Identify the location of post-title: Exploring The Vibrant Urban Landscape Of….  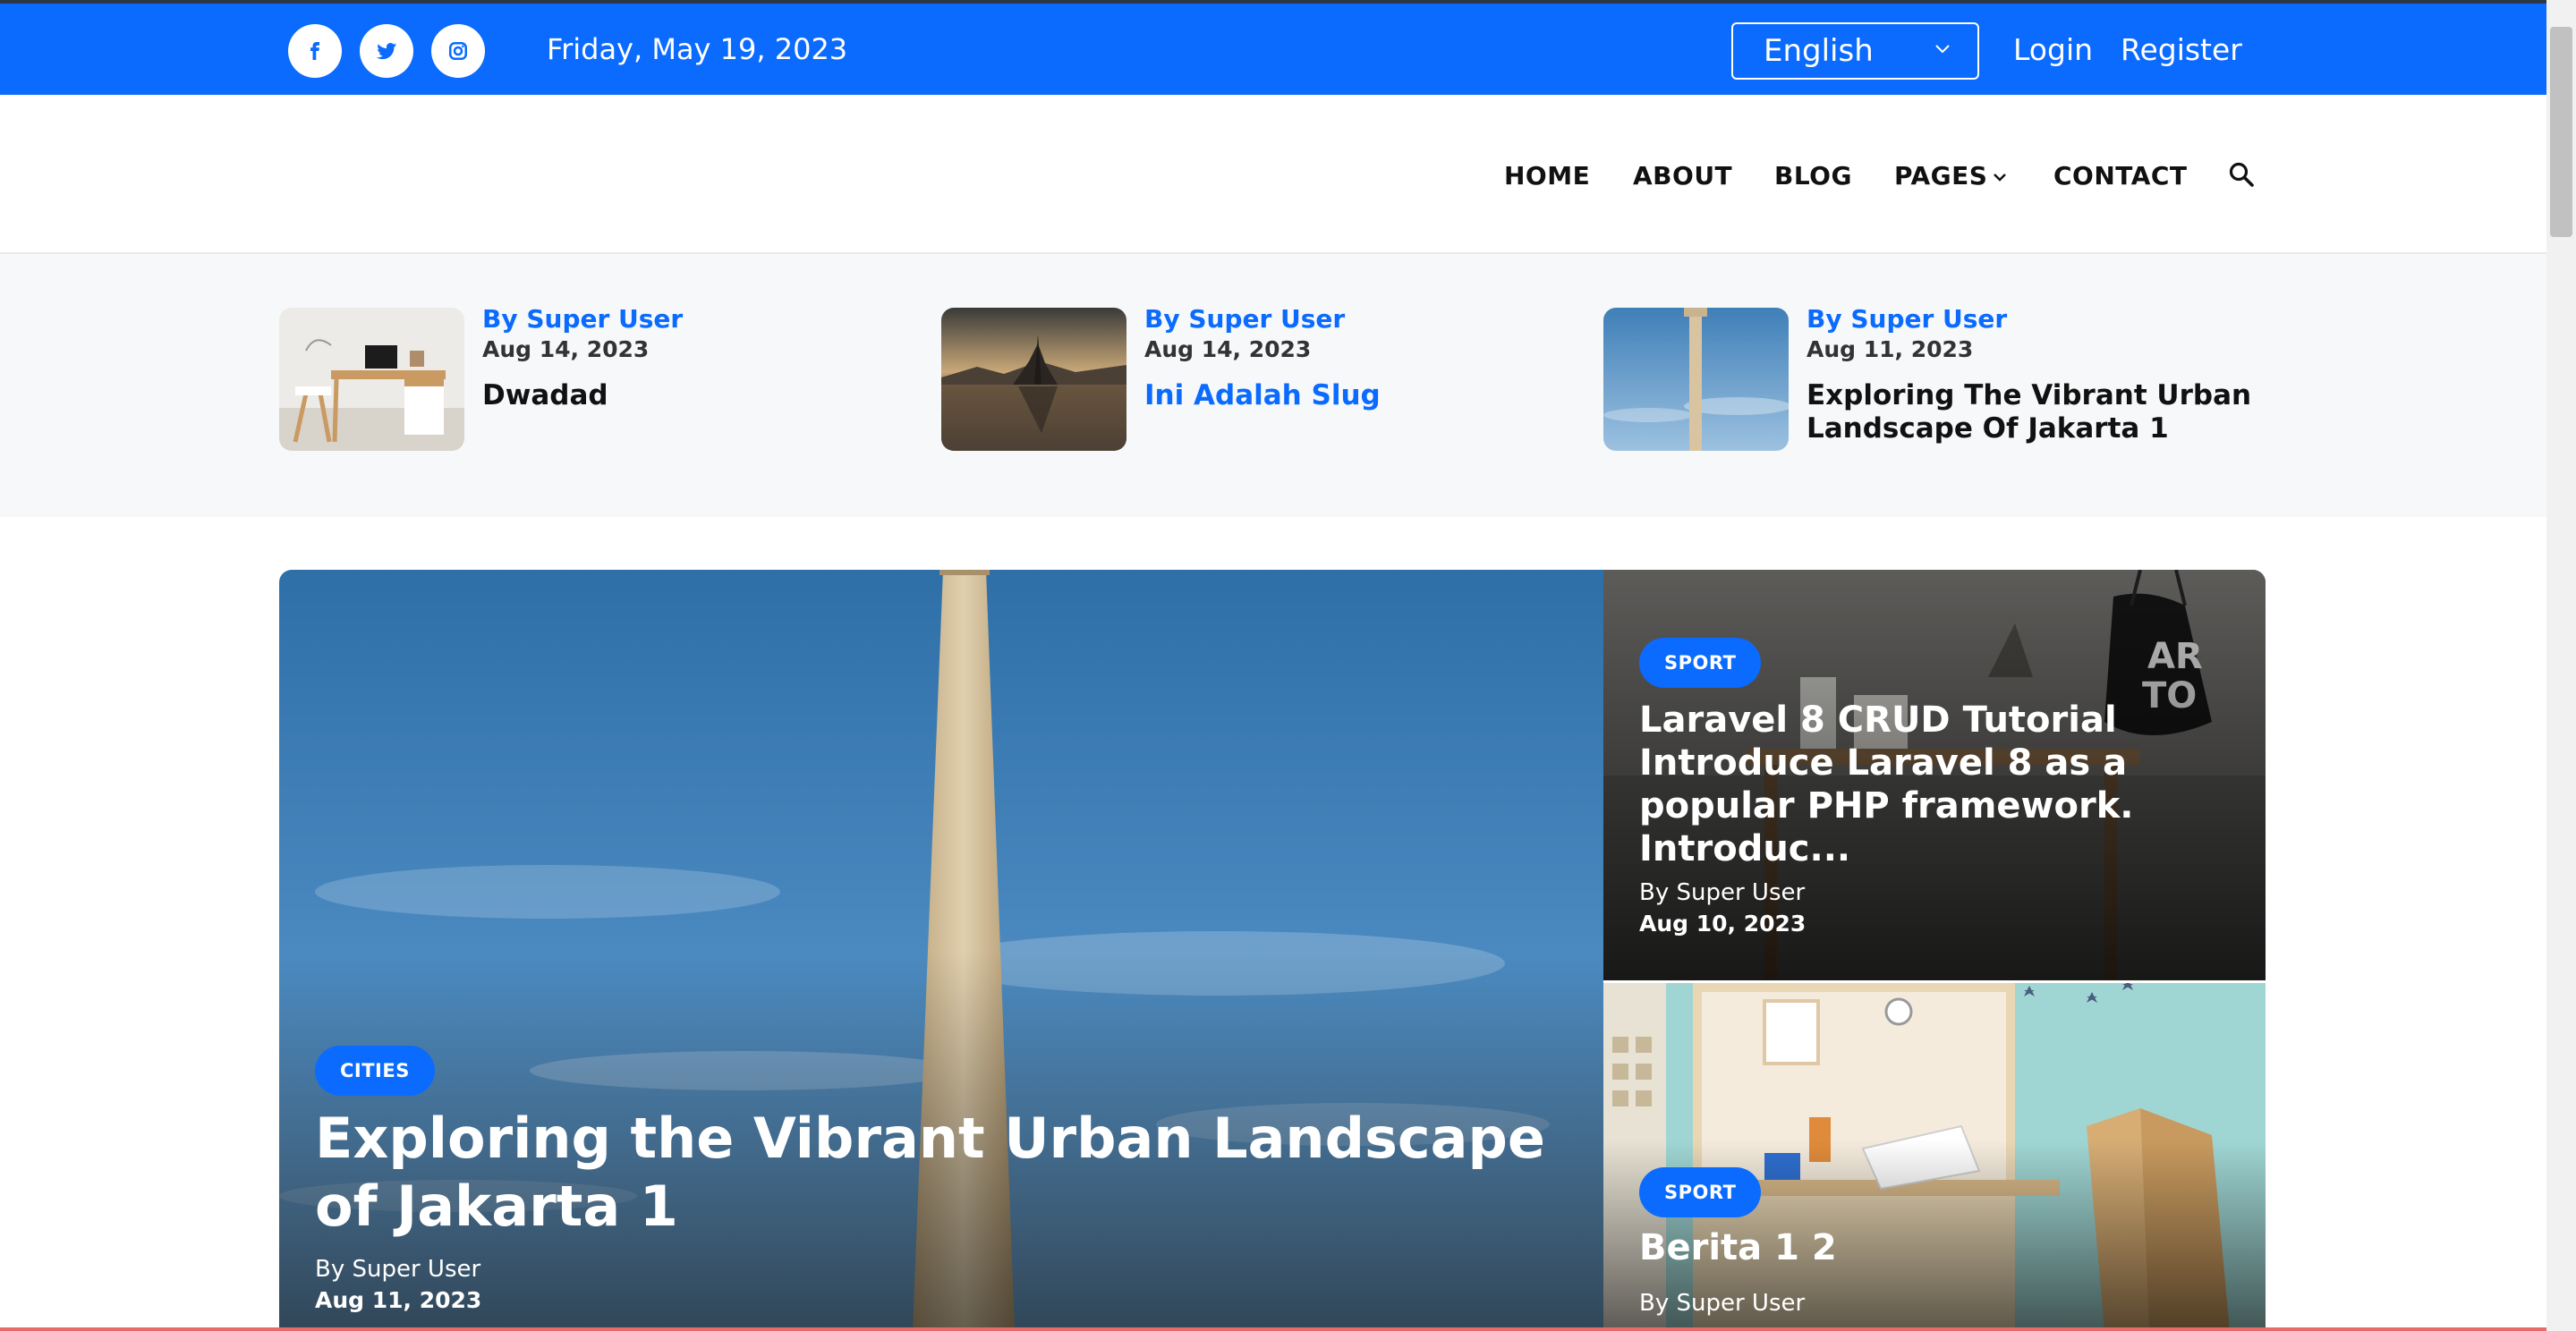
(2030, 412).